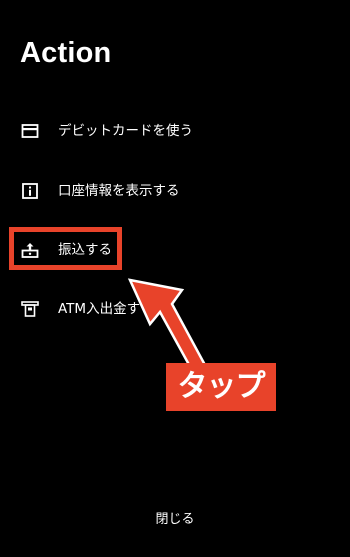  Describe the element at coordinates (175, 520) in the screenshot. I see `close-button: 閉じる` at that location.